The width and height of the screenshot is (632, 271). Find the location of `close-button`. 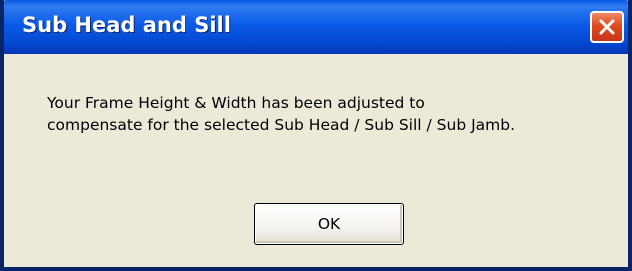

close-button is located at coordinates (607, 27).